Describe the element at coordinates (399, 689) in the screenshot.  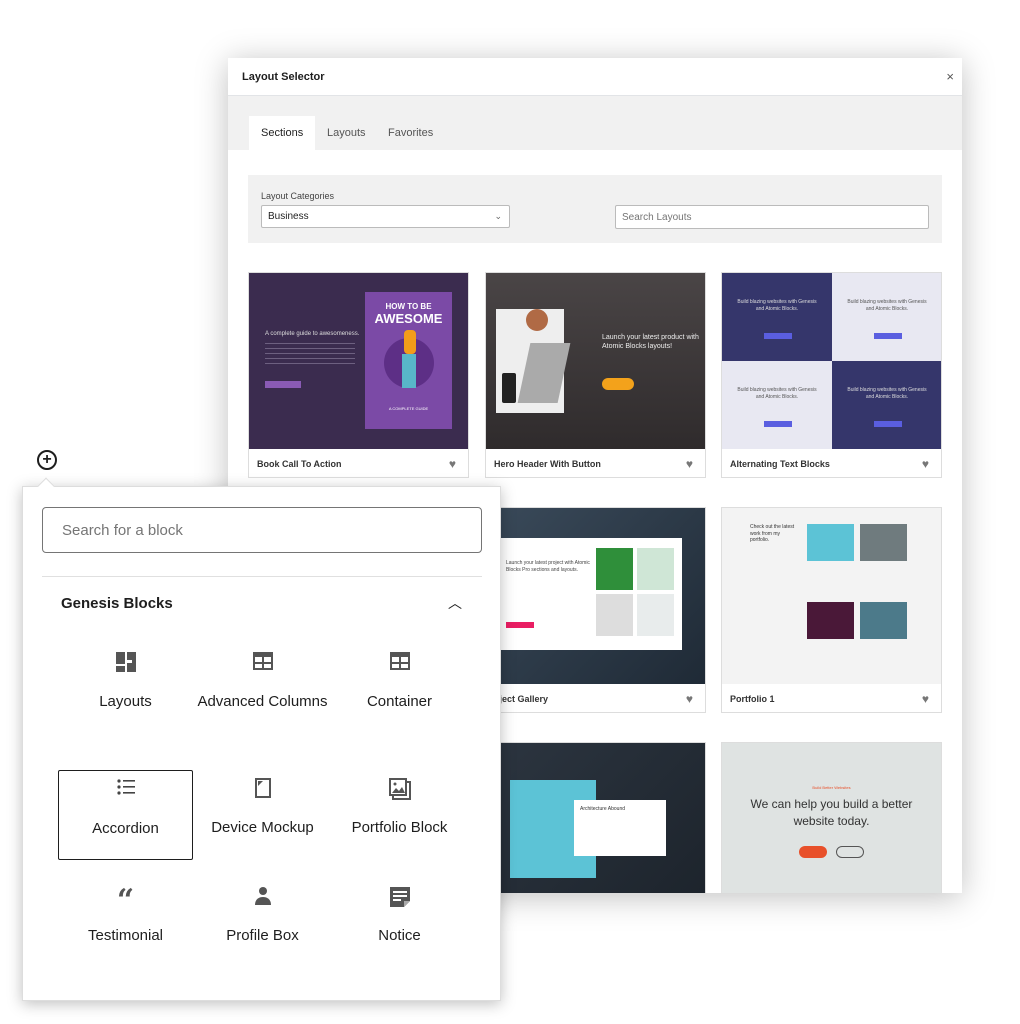
I see `block-item-container: Container` at that location.